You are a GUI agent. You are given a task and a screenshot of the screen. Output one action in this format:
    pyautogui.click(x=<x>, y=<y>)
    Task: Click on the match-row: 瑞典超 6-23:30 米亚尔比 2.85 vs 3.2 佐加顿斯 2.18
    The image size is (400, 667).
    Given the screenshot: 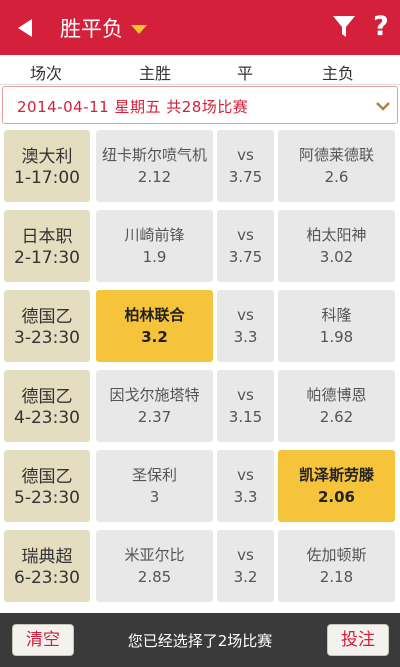 What is the action you would take?
    pyautogui.click(x=200, y=566)
    